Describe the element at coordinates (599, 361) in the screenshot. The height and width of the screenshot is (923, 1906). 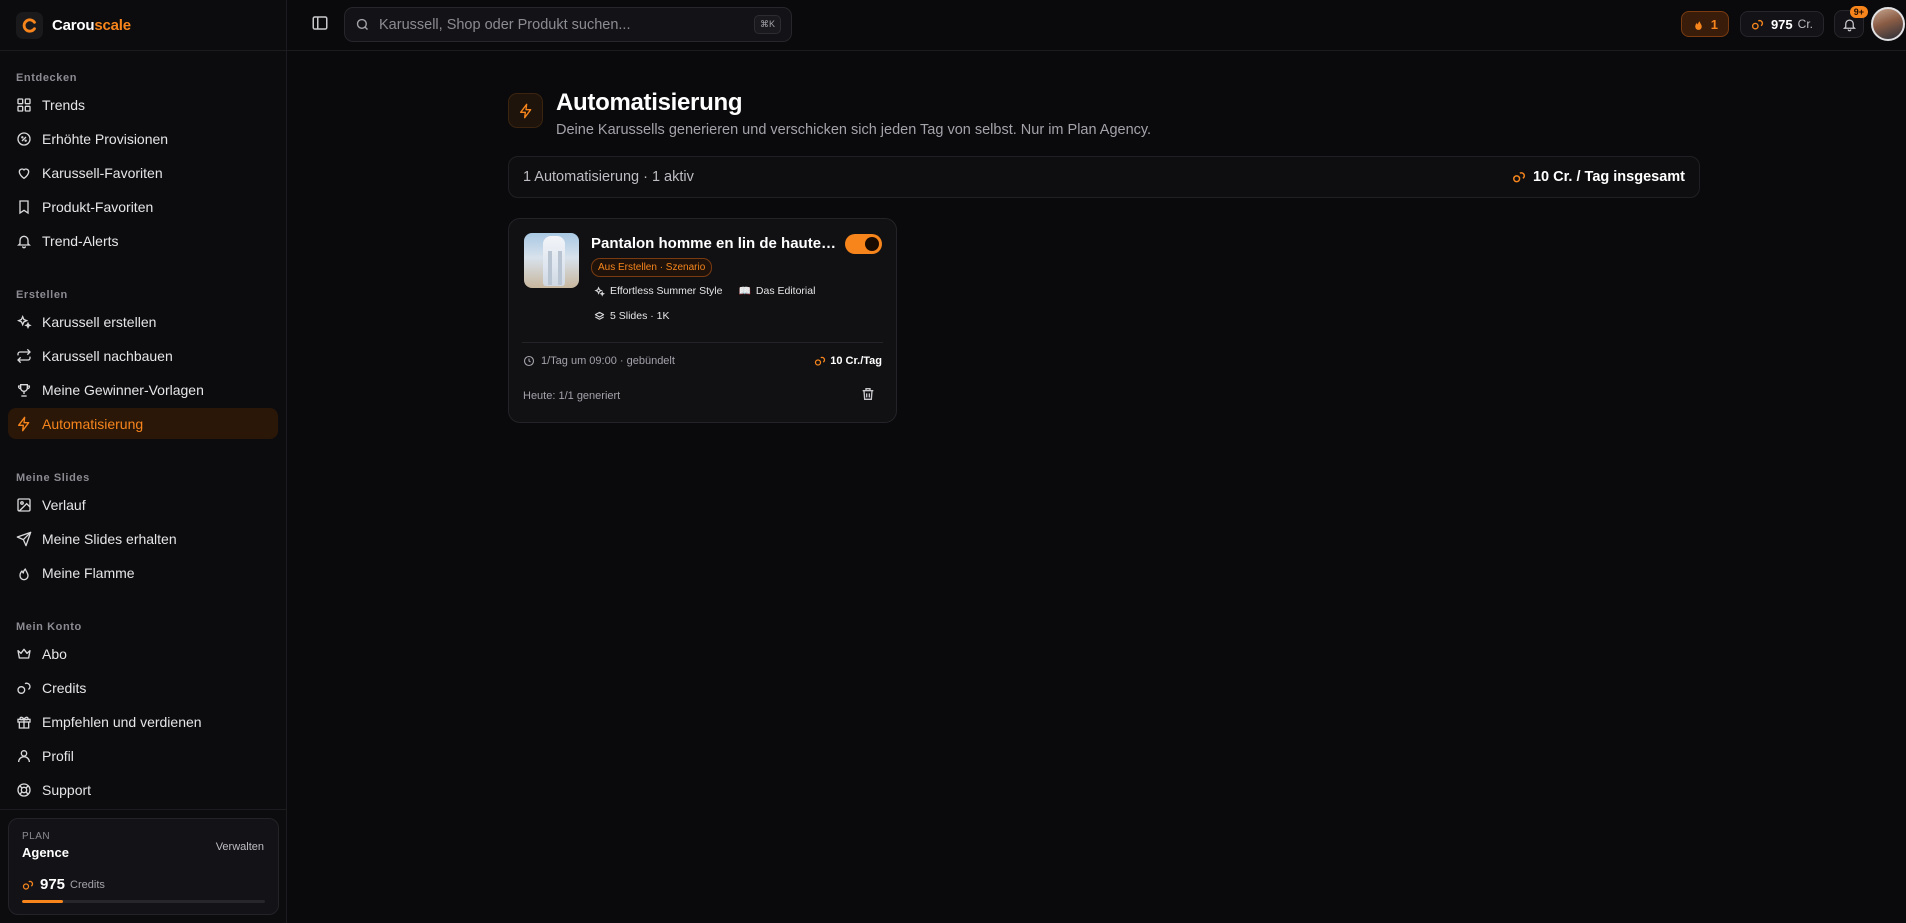
I see `schedule: 1/Tag um 09:00 · gebündelt` at that location.